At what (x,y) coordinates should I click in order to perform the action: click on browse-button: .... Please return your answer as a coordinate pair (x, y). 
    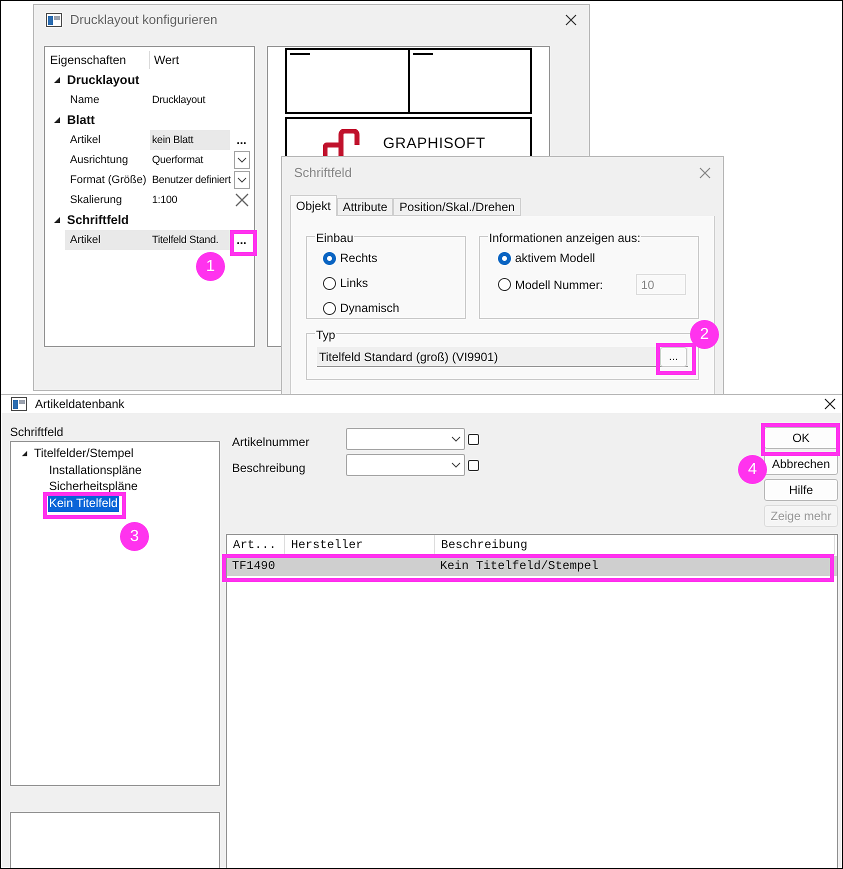
    Looking at the image, I should click on (673, 356).